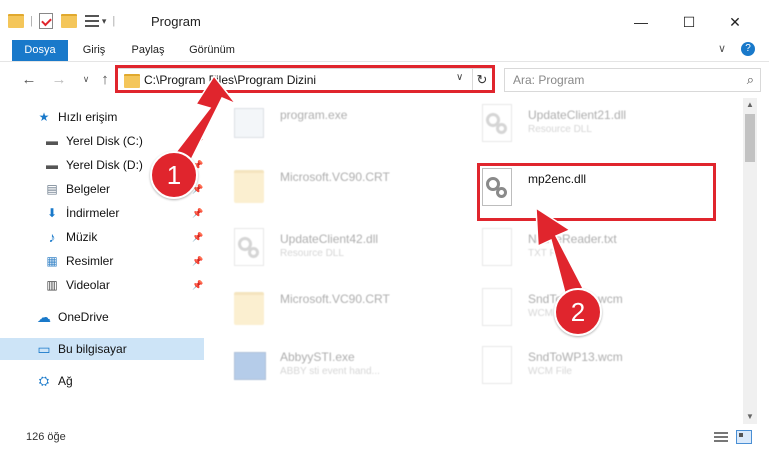 The image size is (769, 465). What do you see at coordinates (174, 175) in the screenshot?
I see `step-badge-1: 1` at bounding box center [174, 175].